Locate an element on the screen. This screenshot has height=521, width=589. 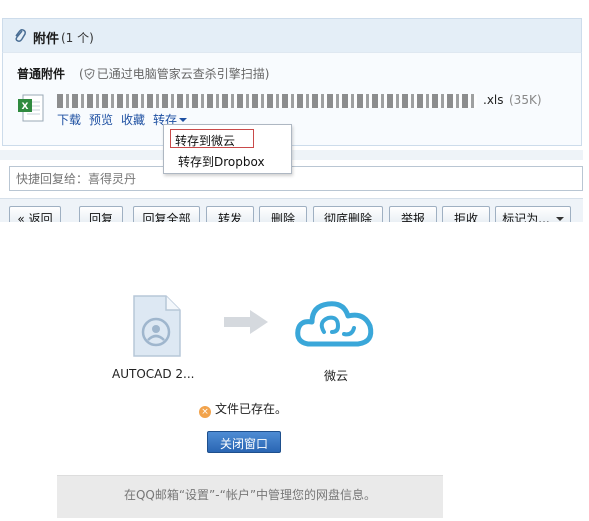
footer-note: 在QQ邮箱“设置”-“帐户”中管理您的网盘信息。 is located at coordinates (250, 496).